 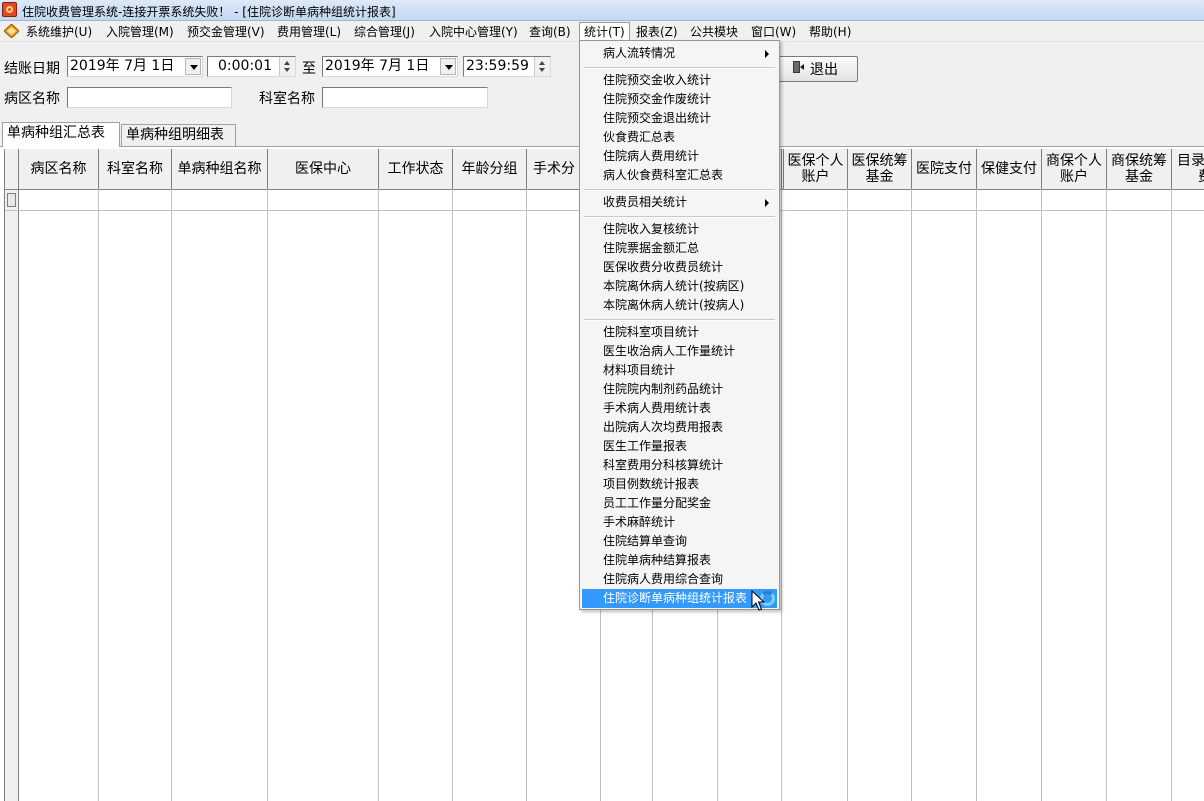 What do you see at coordinates (11, 200) in the screenshot?
I see `current-row-indicator` at bounding box center [11, 200].